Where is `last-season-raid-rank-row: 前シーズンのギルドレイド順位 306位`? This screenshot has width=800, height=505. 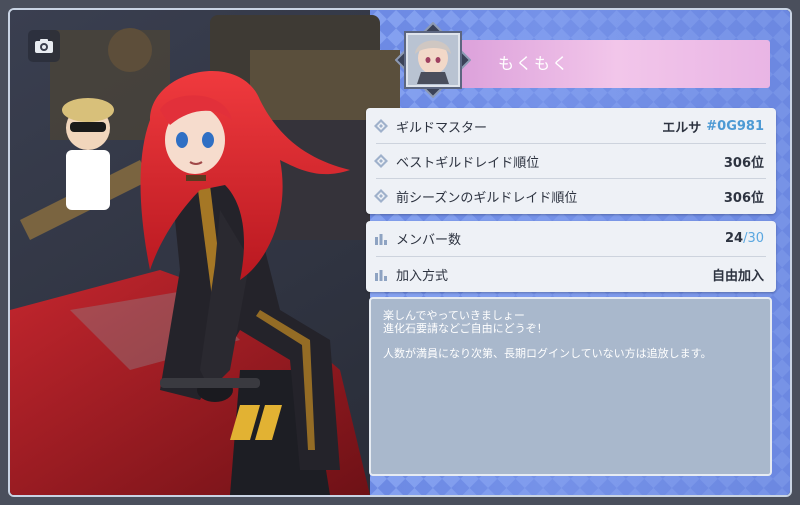
last-season-raid-rank-row: 前シーズンのギルドレイド順位 306位 is located at coordinates (571, 196).